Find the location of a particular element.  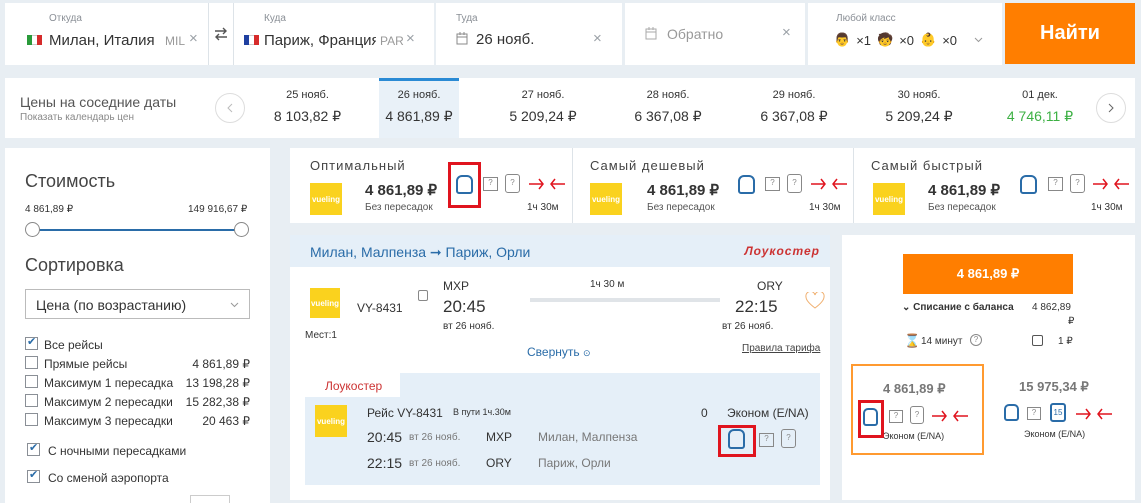

chevron-up-icon: ⊙ is located at coordinates (586, 353).